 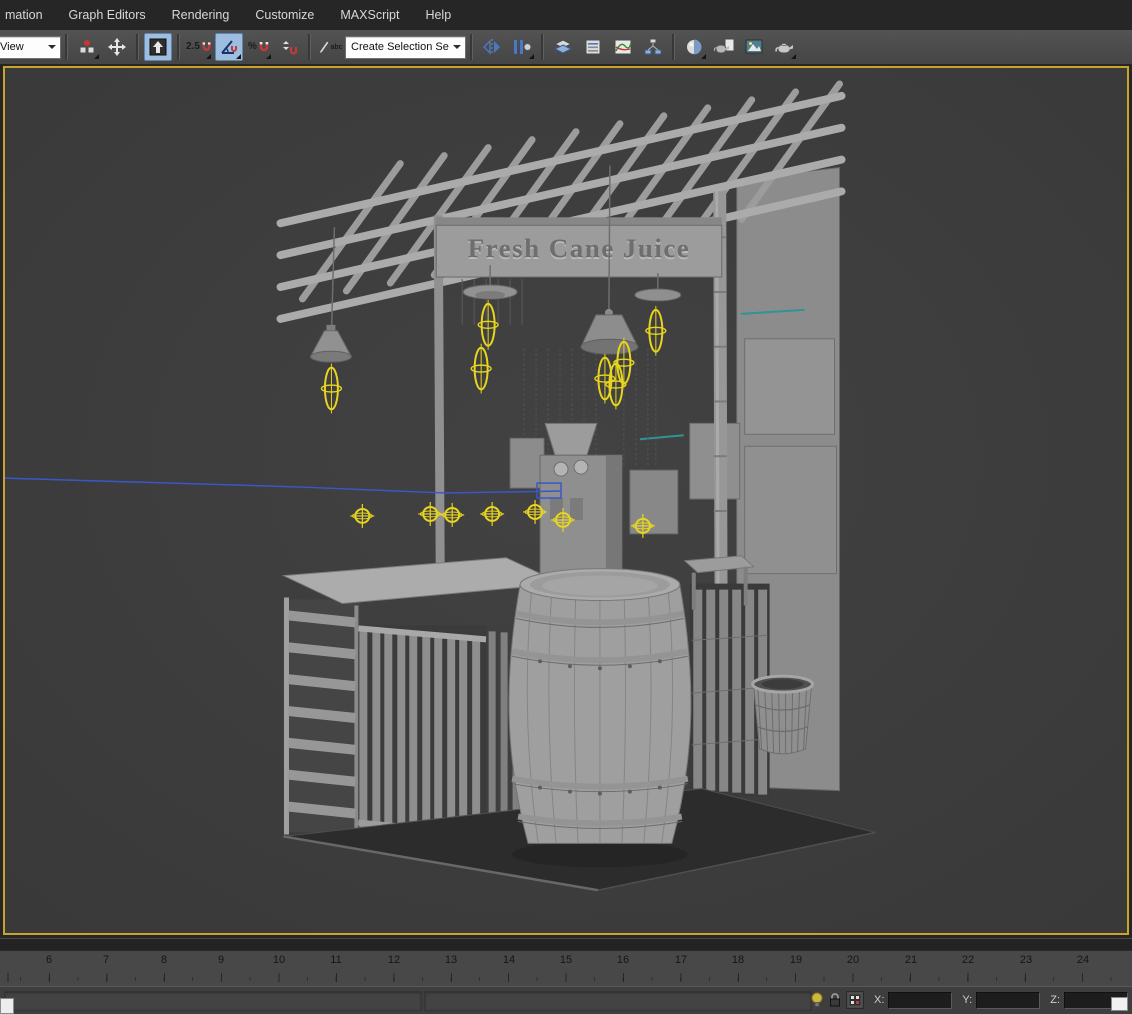 I want to click on frame-label: 20, so click(x=853, y=960).